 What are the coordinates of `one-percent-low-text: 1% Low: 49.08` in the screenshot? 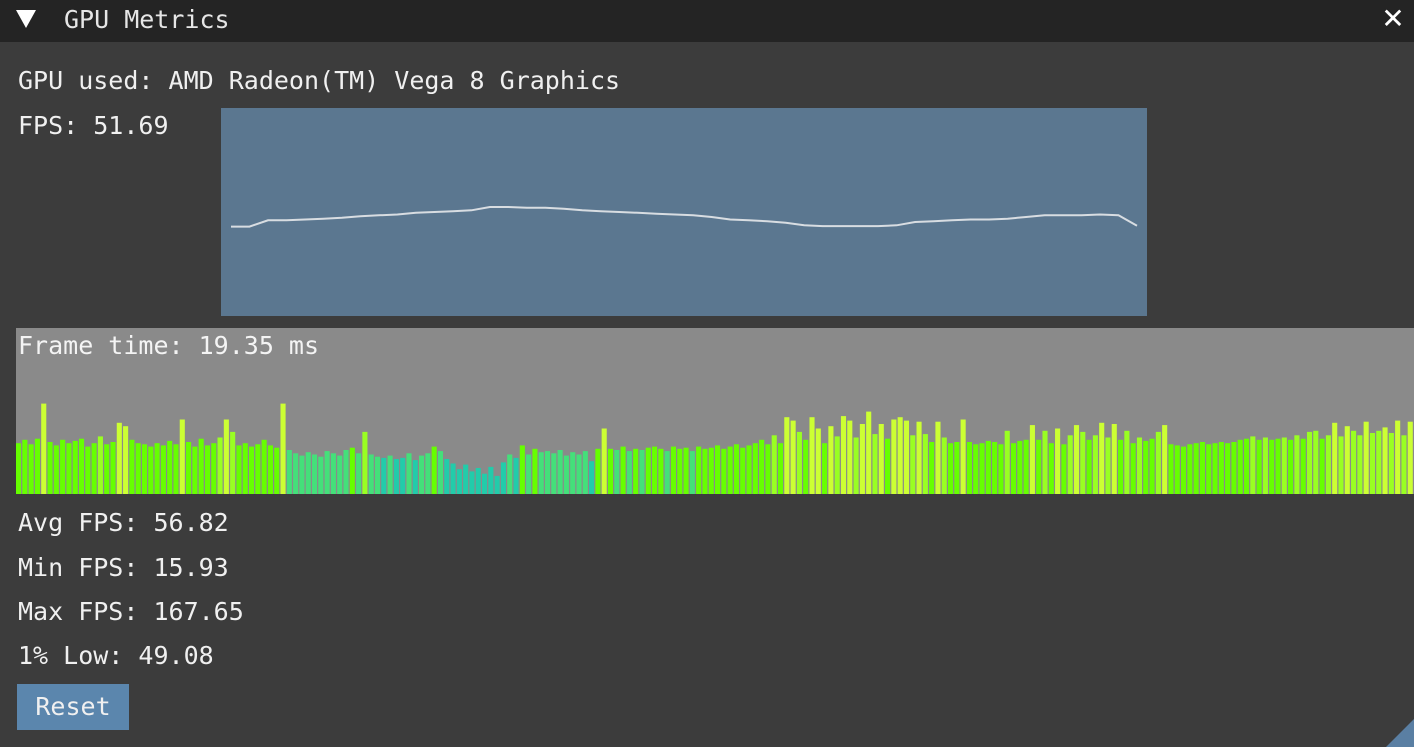 It's located at (116, 655).